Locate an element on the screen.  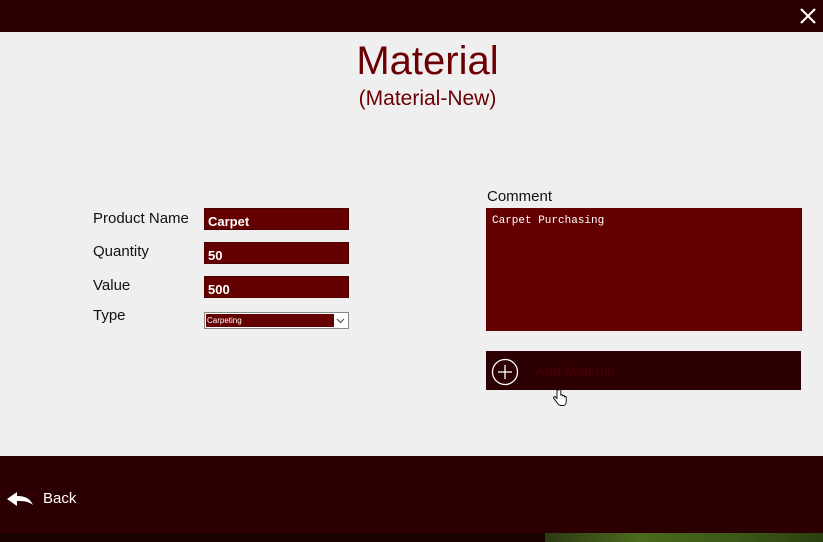
page-subtitle: (Material-New) is located at coordinates (427, 98).